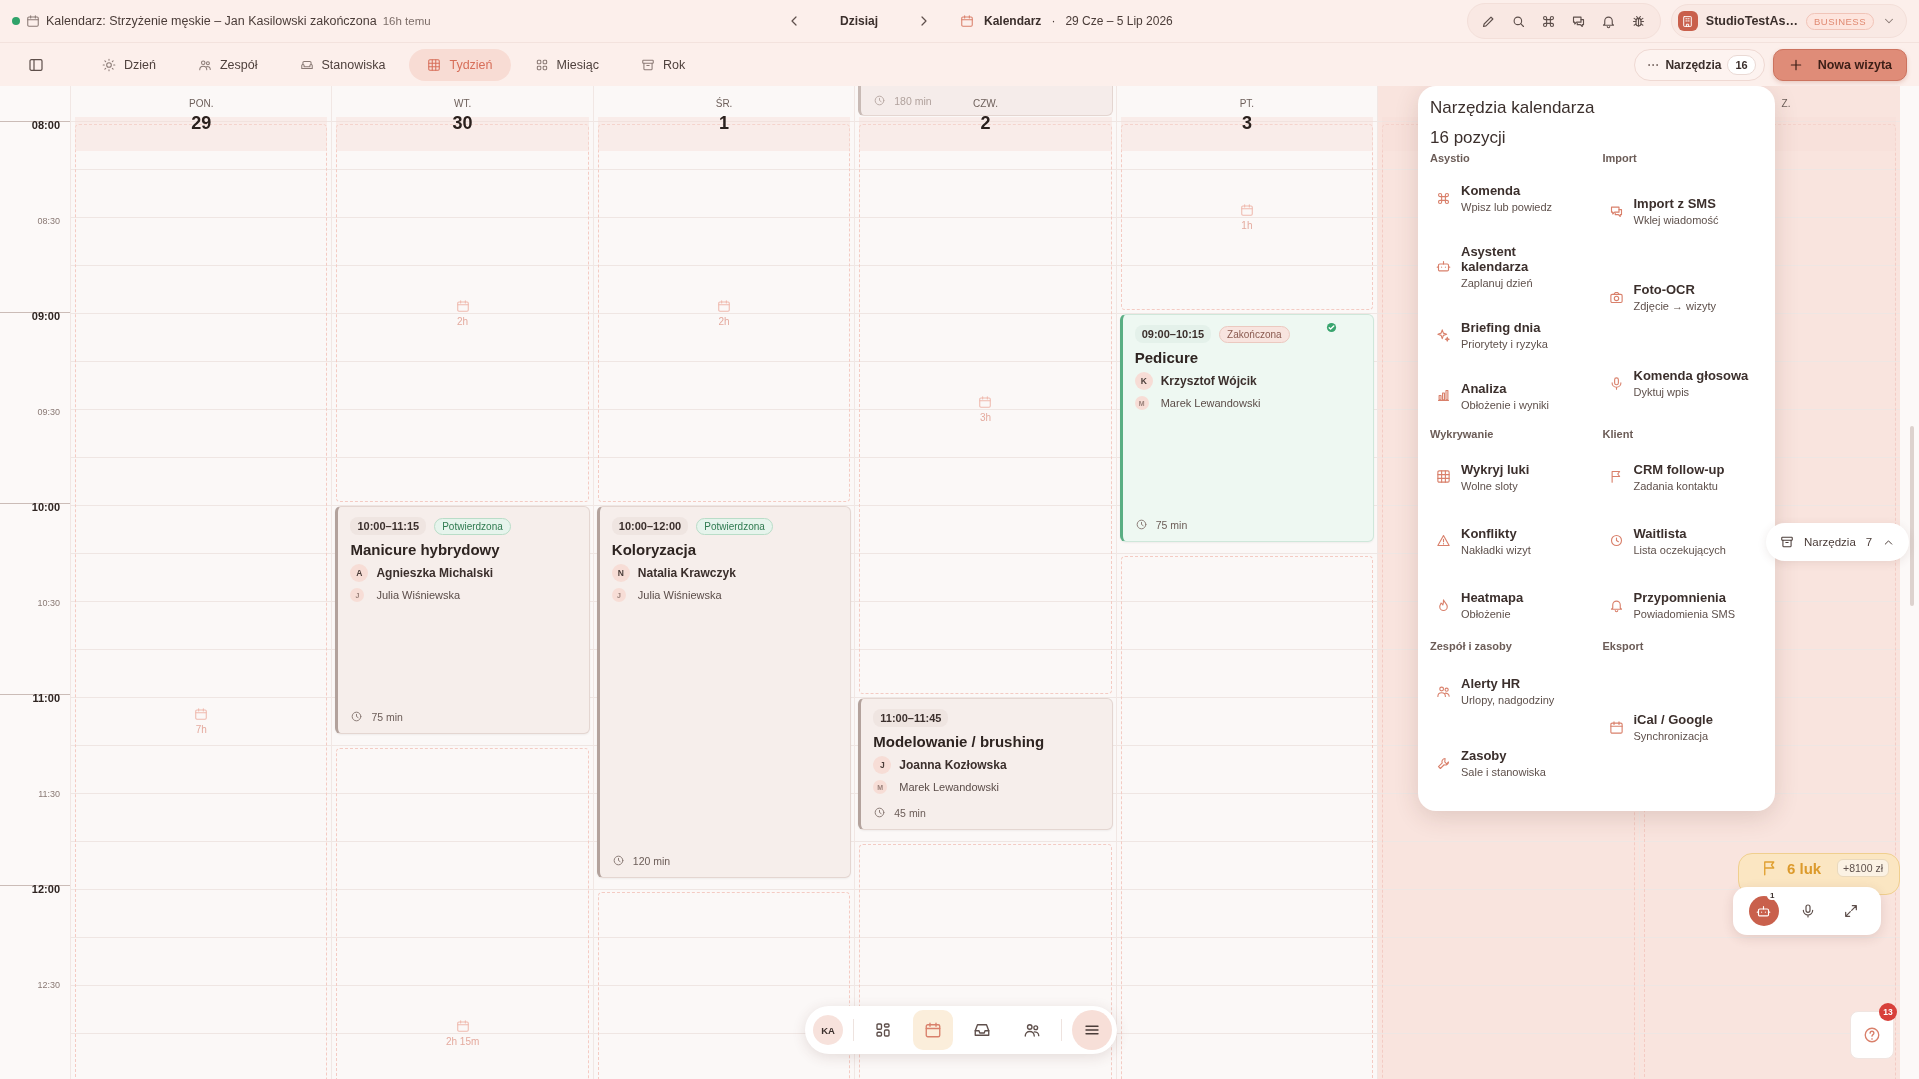  I want to click on duration-text: 75 min, so click(387, 716).